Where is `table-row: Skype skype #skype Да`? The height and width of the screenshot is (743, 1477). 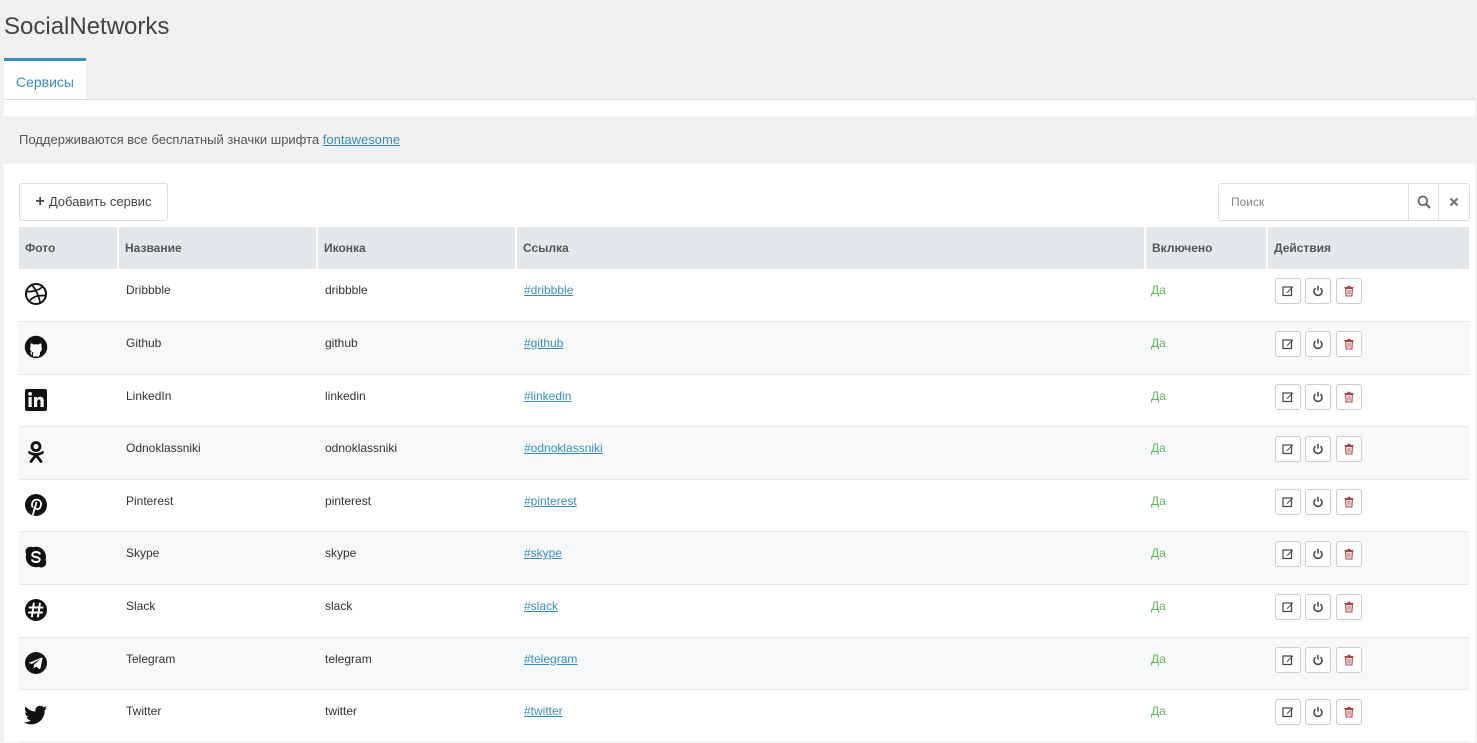
table-row: Skype skype #skype Да is located at coordinates (744, 558).